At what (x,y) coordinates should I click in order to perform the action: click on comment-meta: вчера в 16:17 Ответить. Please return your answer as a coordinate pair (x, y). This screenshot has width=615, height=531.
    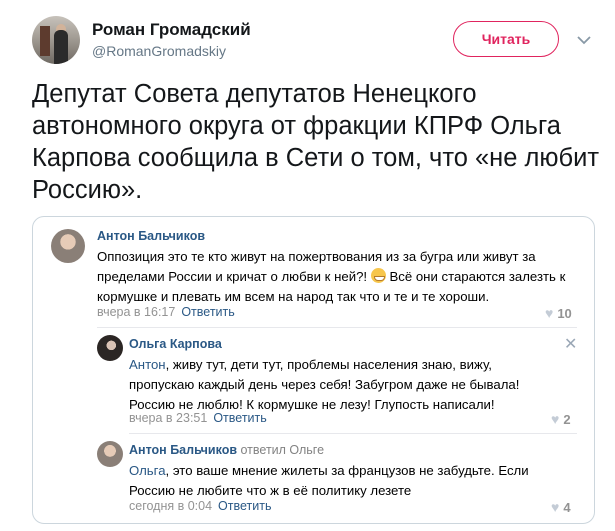
    Looking at the image, I should click on (166, 312).